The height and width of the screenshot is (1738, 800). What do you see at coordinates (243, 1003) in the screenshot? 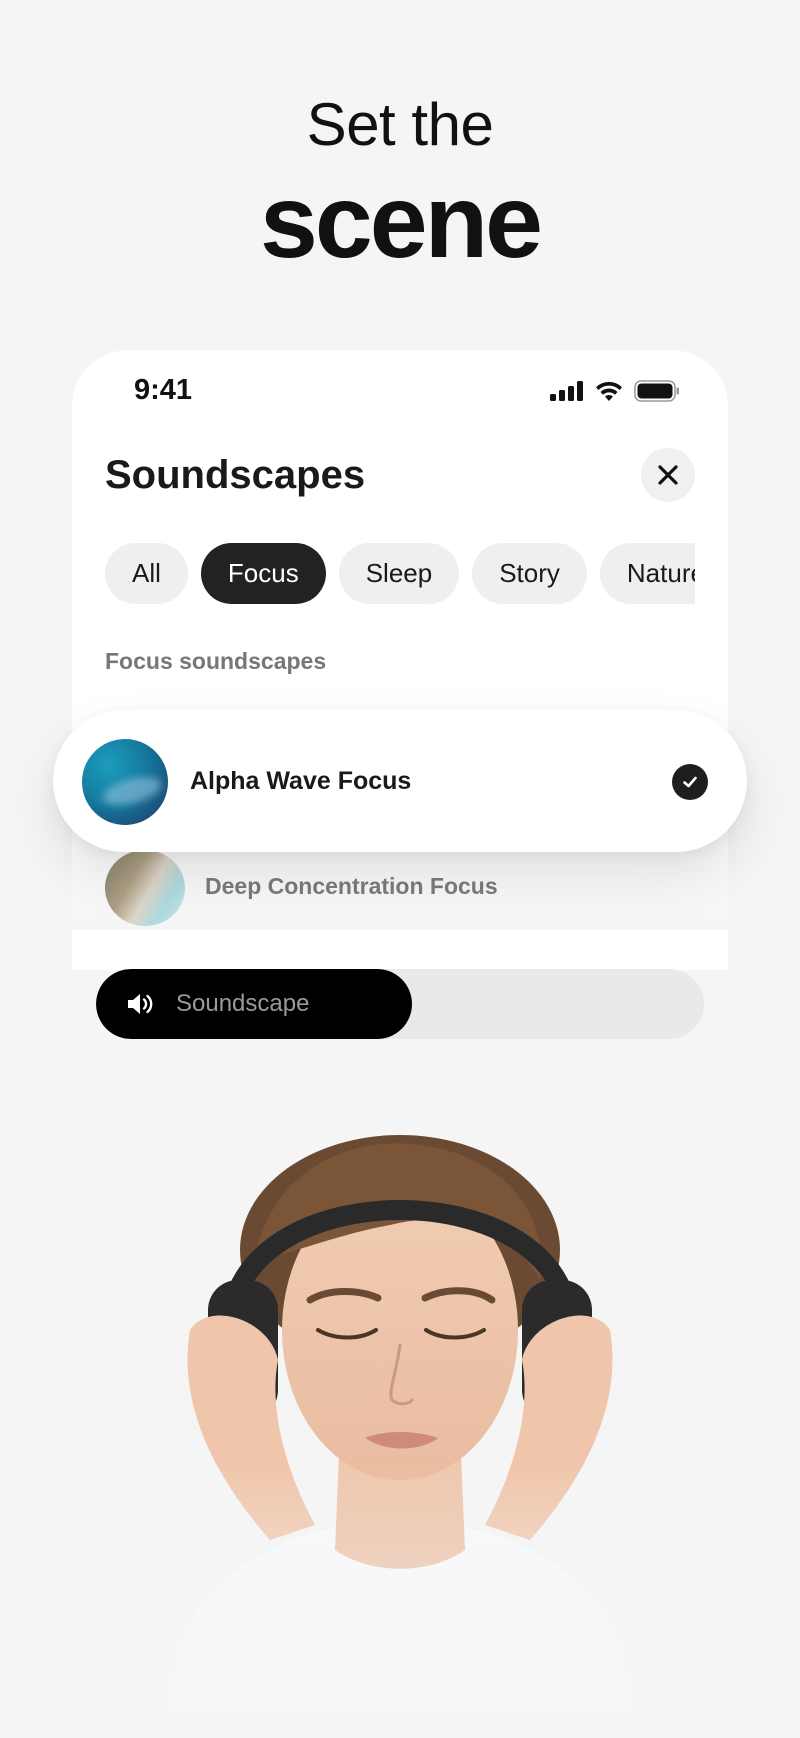
I see `volume-label: Soundscape` at bounding box center [243, 1003].